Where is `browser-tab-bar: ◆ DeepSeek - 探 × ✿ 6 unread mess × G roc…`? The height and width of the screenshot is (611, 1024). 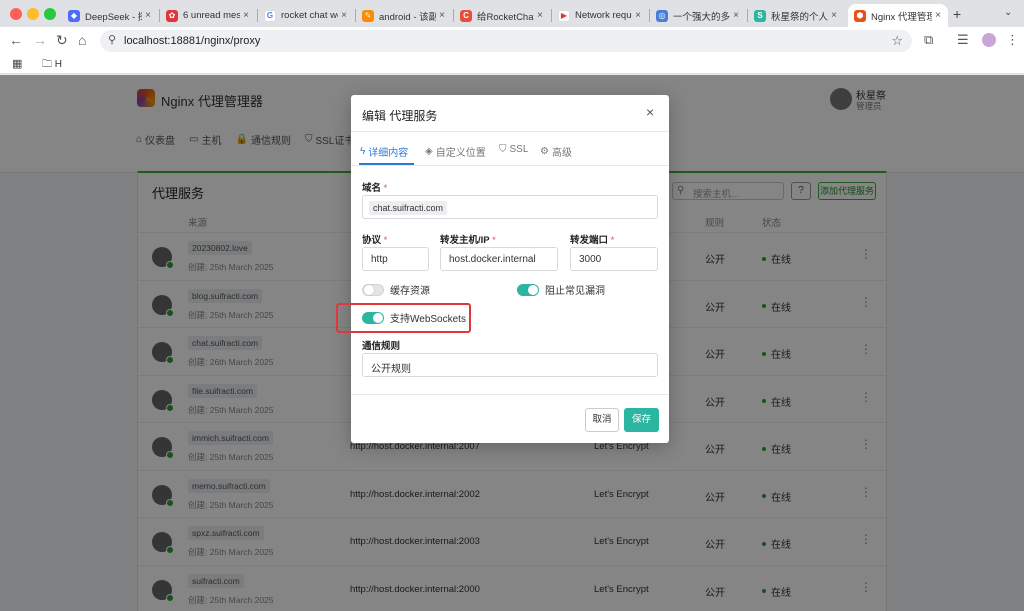
browser-tab-bar: ◆ DeepSeek - 探 × ✿ 6 unread mess × G roc… is located at coordinates (512, 13).